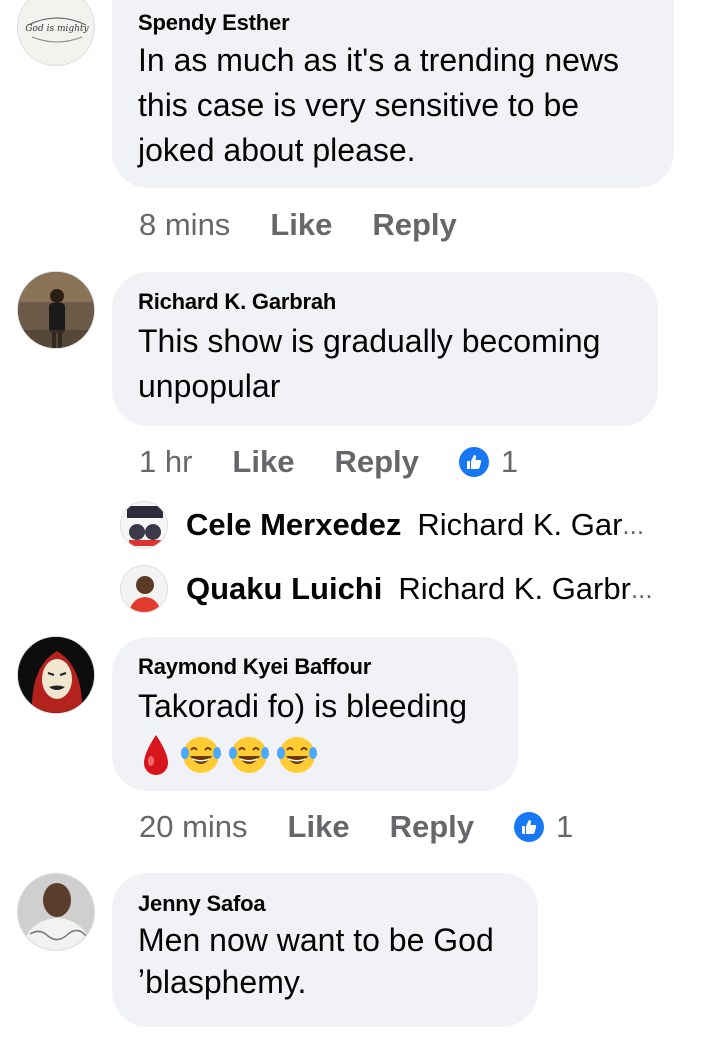 Image resolution: width=720 pixels, height=1041 pixels. Describe the element at coordinates (393, 23) in the screenshot. I see `comment-author: Spendy Esther` at that location.